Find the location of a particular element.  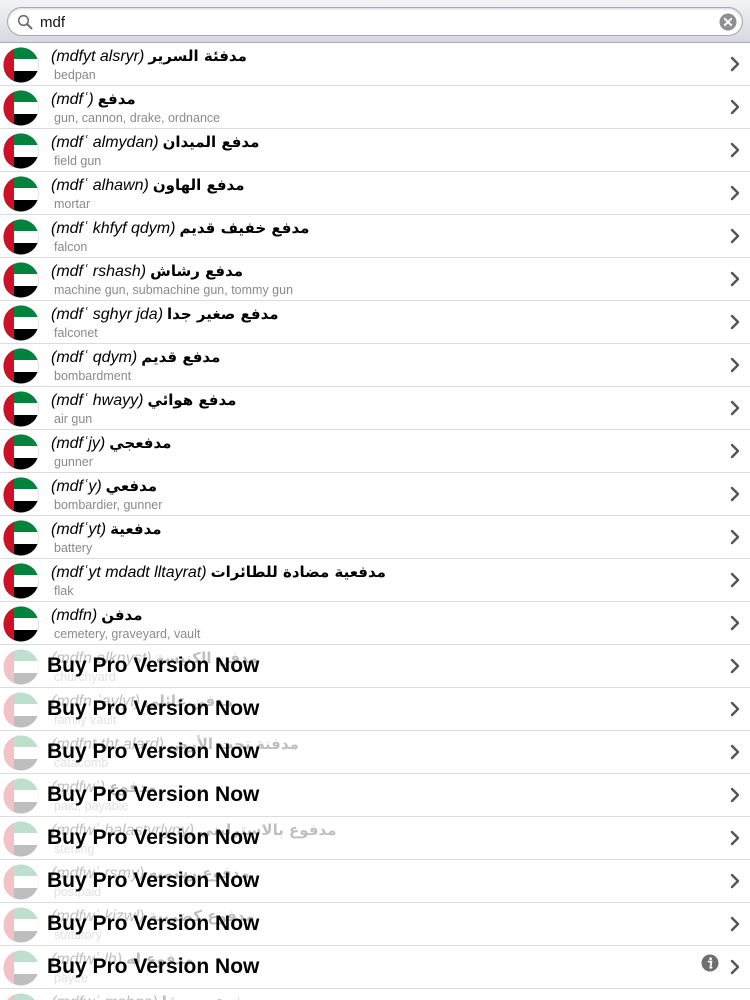

search-input is located at coordinates (370, 22).